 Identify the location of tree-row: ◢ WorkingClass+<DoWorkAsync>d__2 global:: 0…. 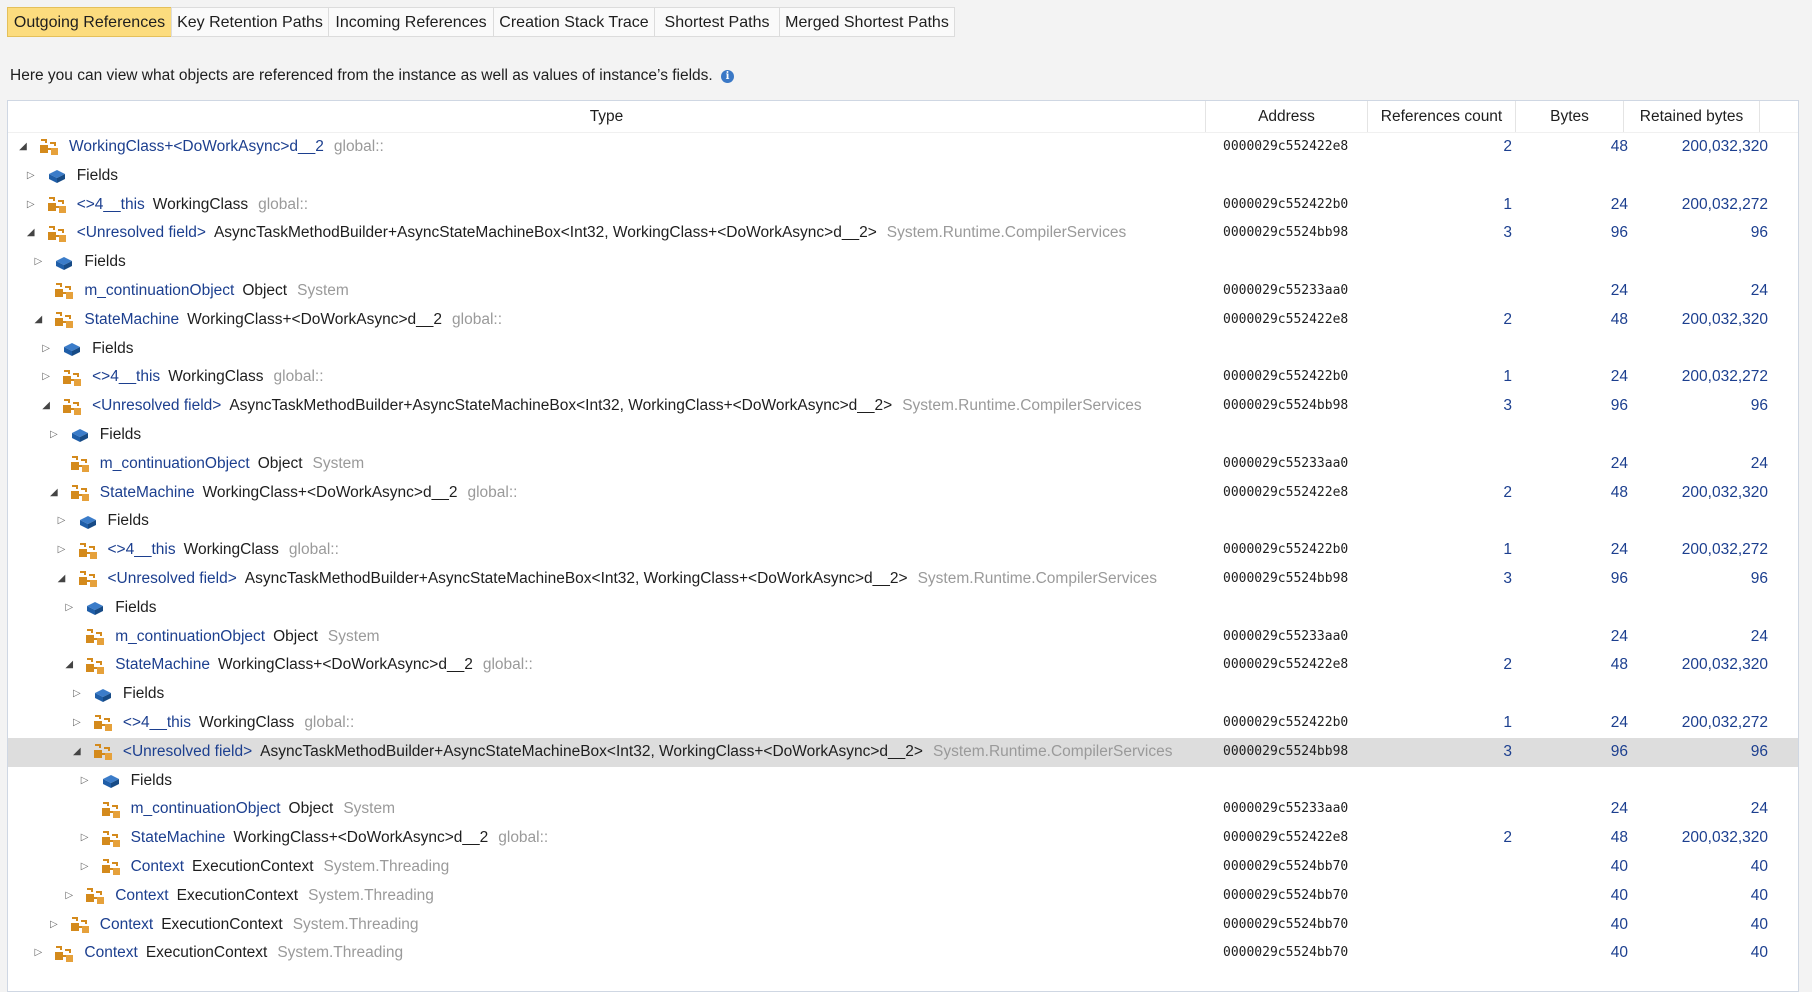
(903, 147).